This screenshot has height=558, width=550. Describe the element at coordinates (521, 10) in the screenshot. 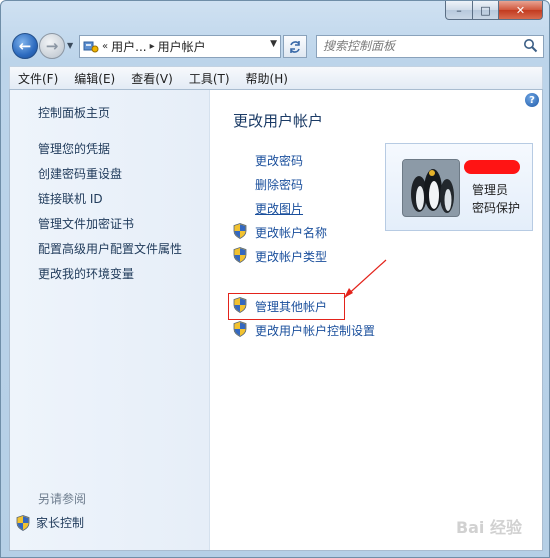

I see `close-button: ✕` at that location.